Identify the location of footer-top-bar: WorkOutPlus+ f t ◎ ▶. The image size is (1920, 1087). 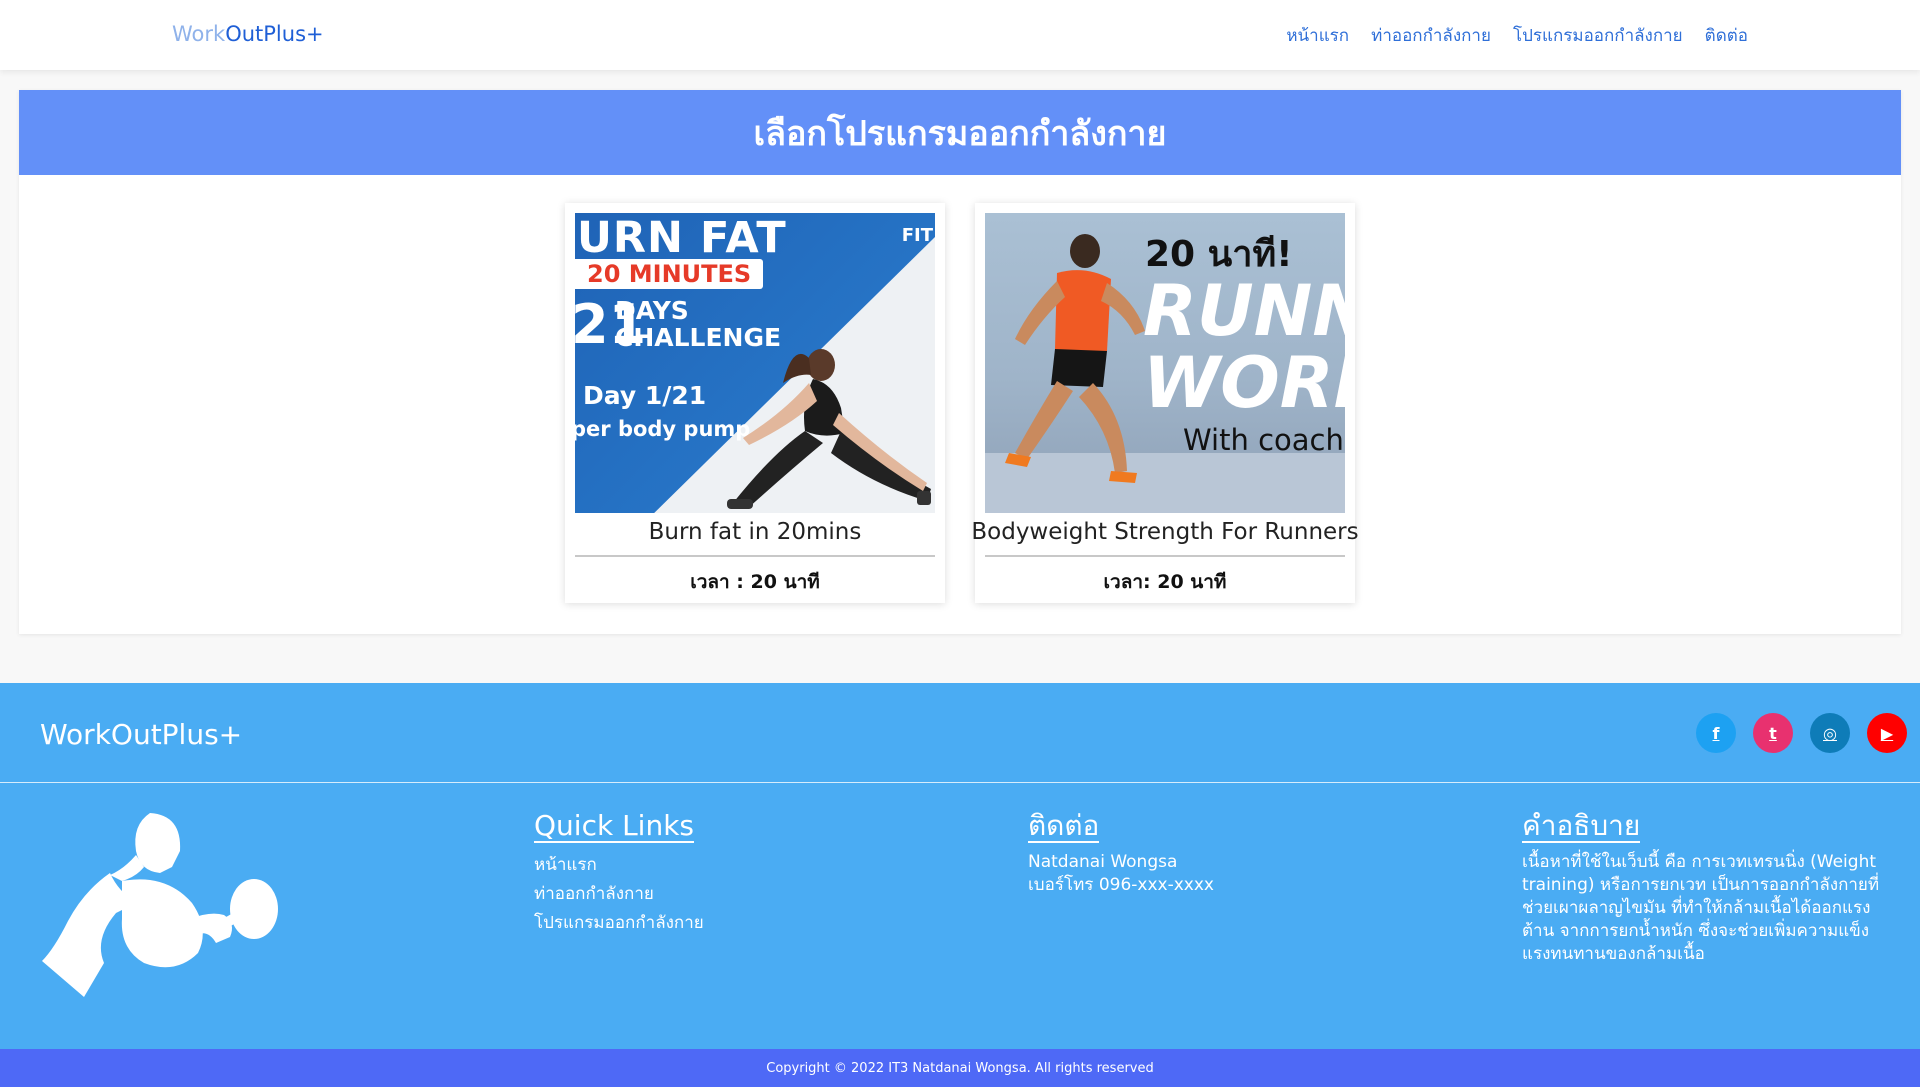
(960, 733).